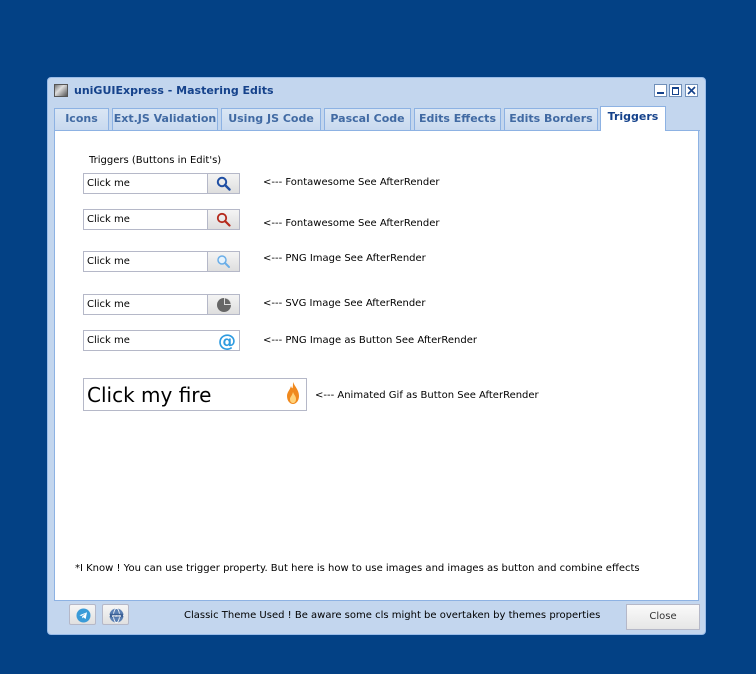 The height and width of the screenshot is (674, 756). I want to click on trigger-edit-2: Click me, so click(161, 219).